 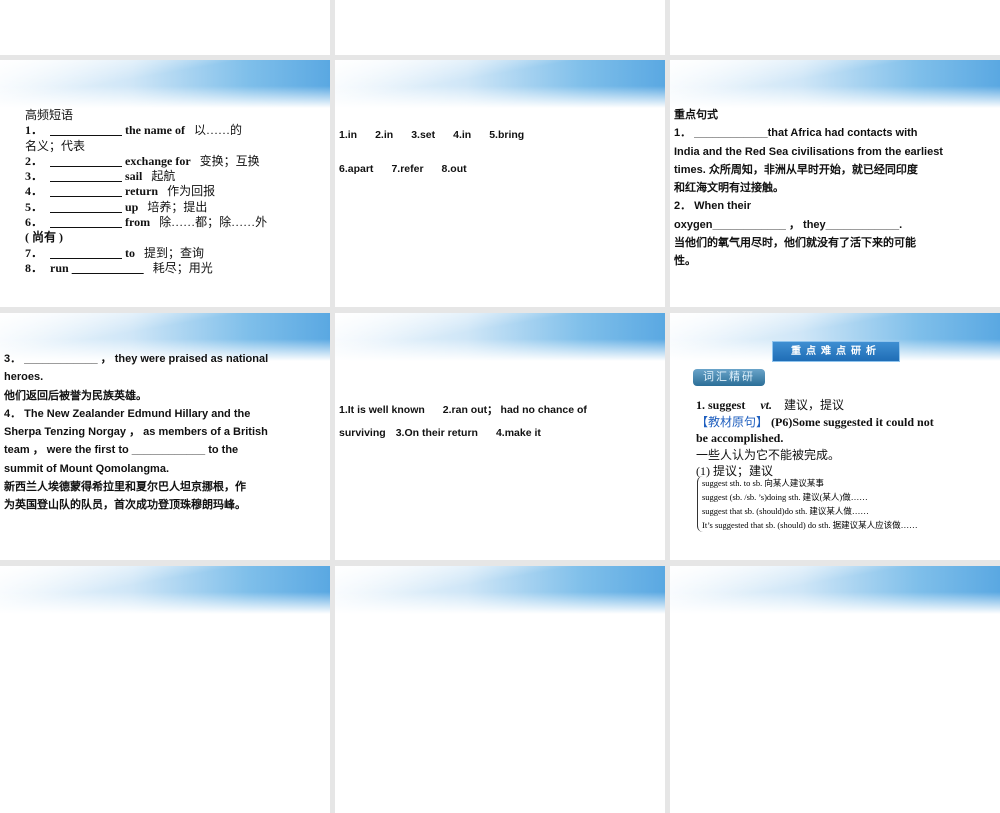 I want to click on meaning: 耗尽；用光, so click(x=182, y=267).